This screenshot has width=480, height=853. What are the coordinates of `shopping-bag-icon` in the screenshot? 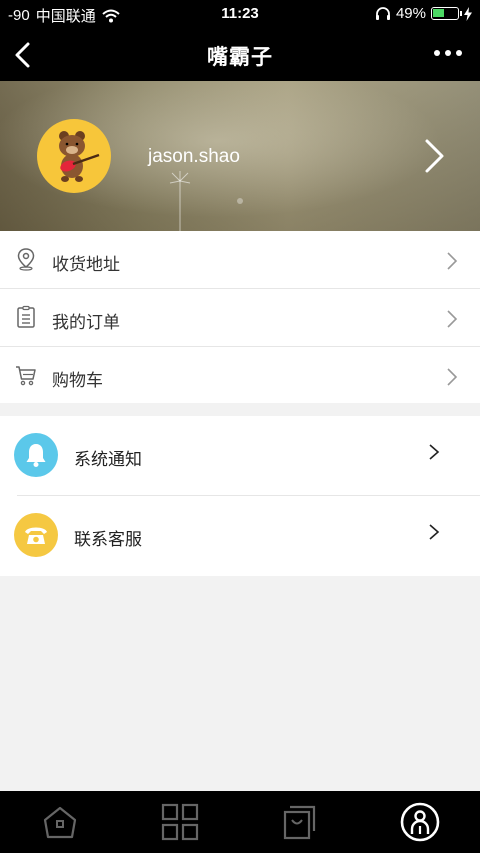 It's located at (299, 822).